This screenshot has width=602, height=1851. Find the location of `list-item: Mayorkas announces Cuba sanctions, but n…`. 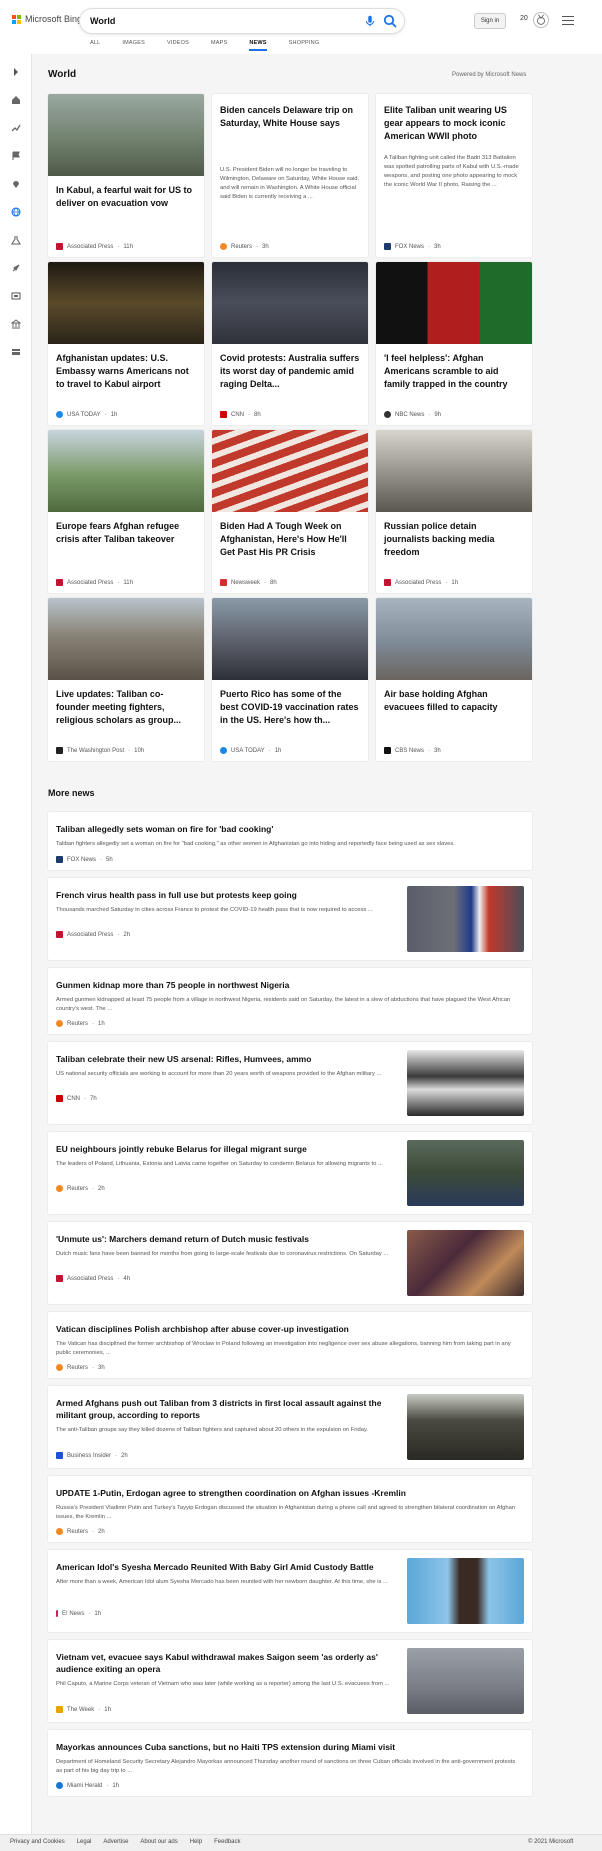

list-item: Mayorkas announces Cuba sanctions, but n… is located at coordinates (290, 1763).